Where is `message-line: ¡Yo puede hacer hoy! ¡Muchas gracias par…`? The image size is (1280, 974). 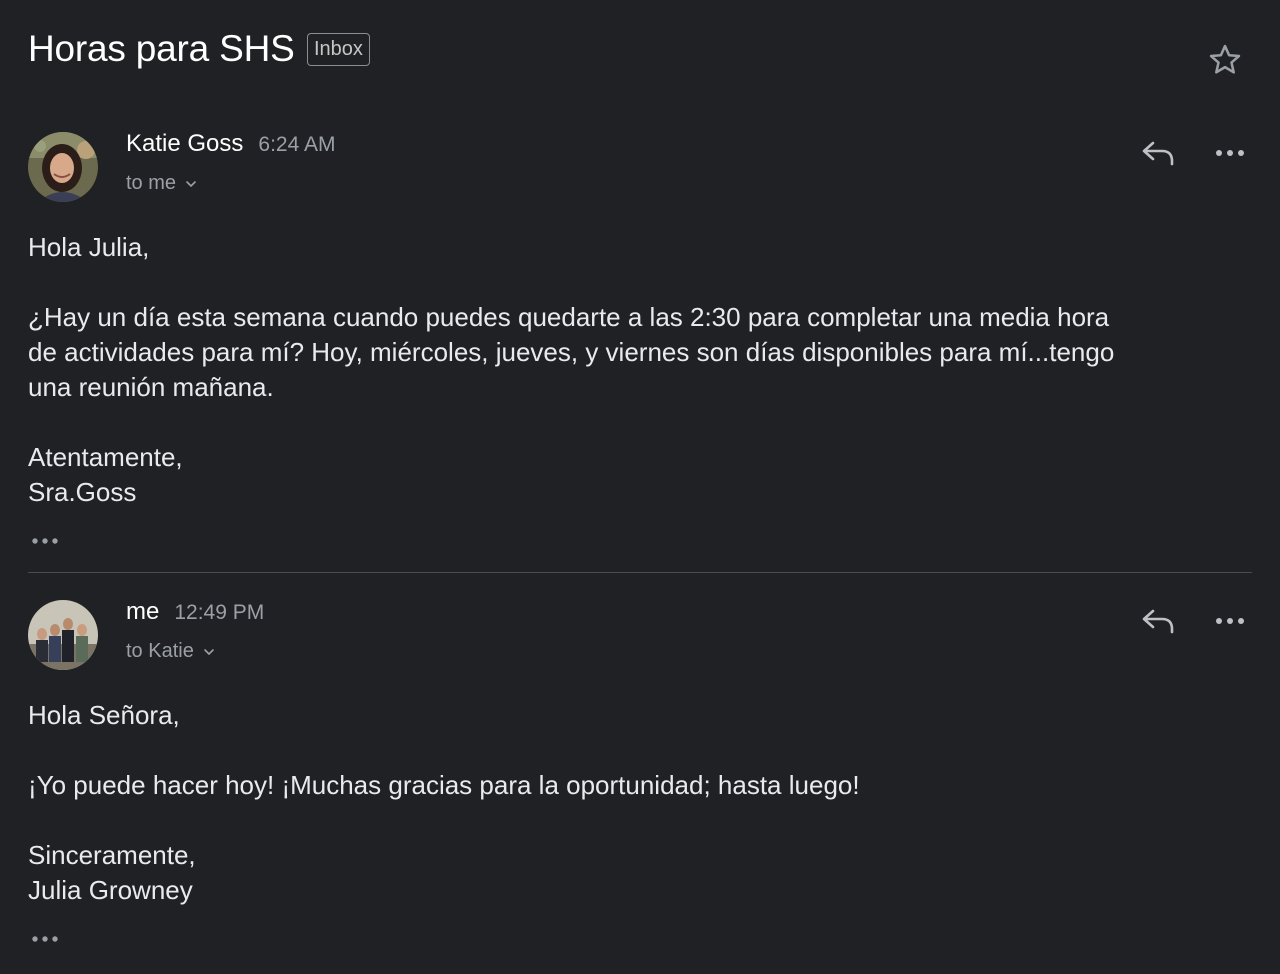 message-line: ¡Yo puede hacer hoy! ¡Muchas gracias par… is located at coordinates (444, 785).